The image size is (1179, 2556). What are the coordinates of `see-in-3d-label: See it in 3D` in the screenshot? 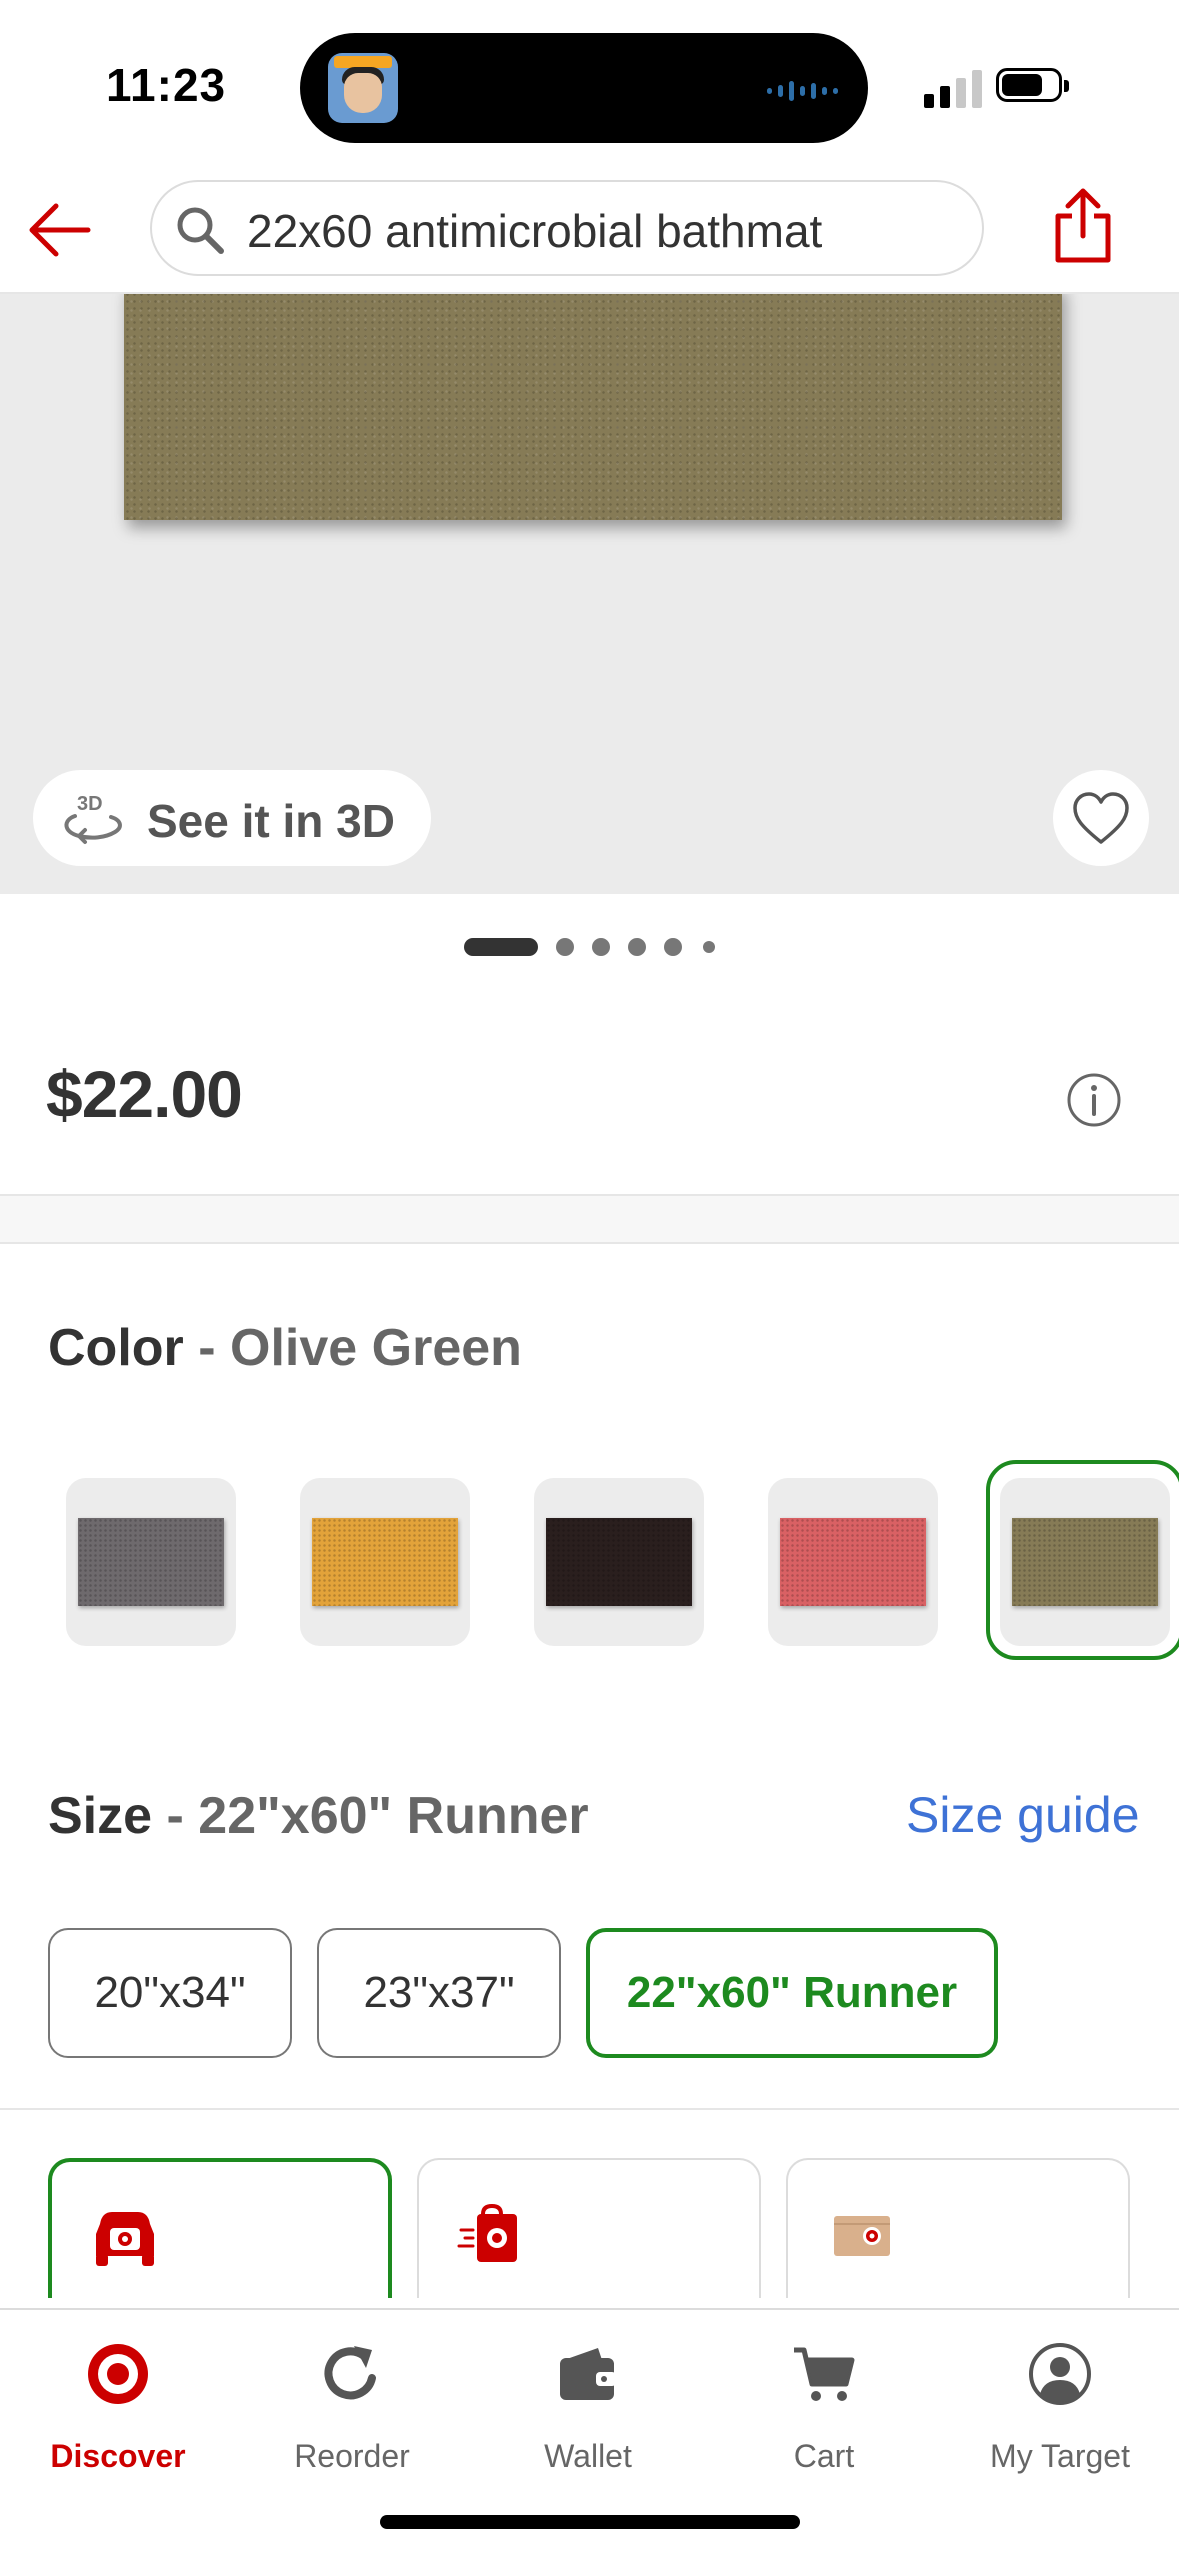 It's located at (271, 821).